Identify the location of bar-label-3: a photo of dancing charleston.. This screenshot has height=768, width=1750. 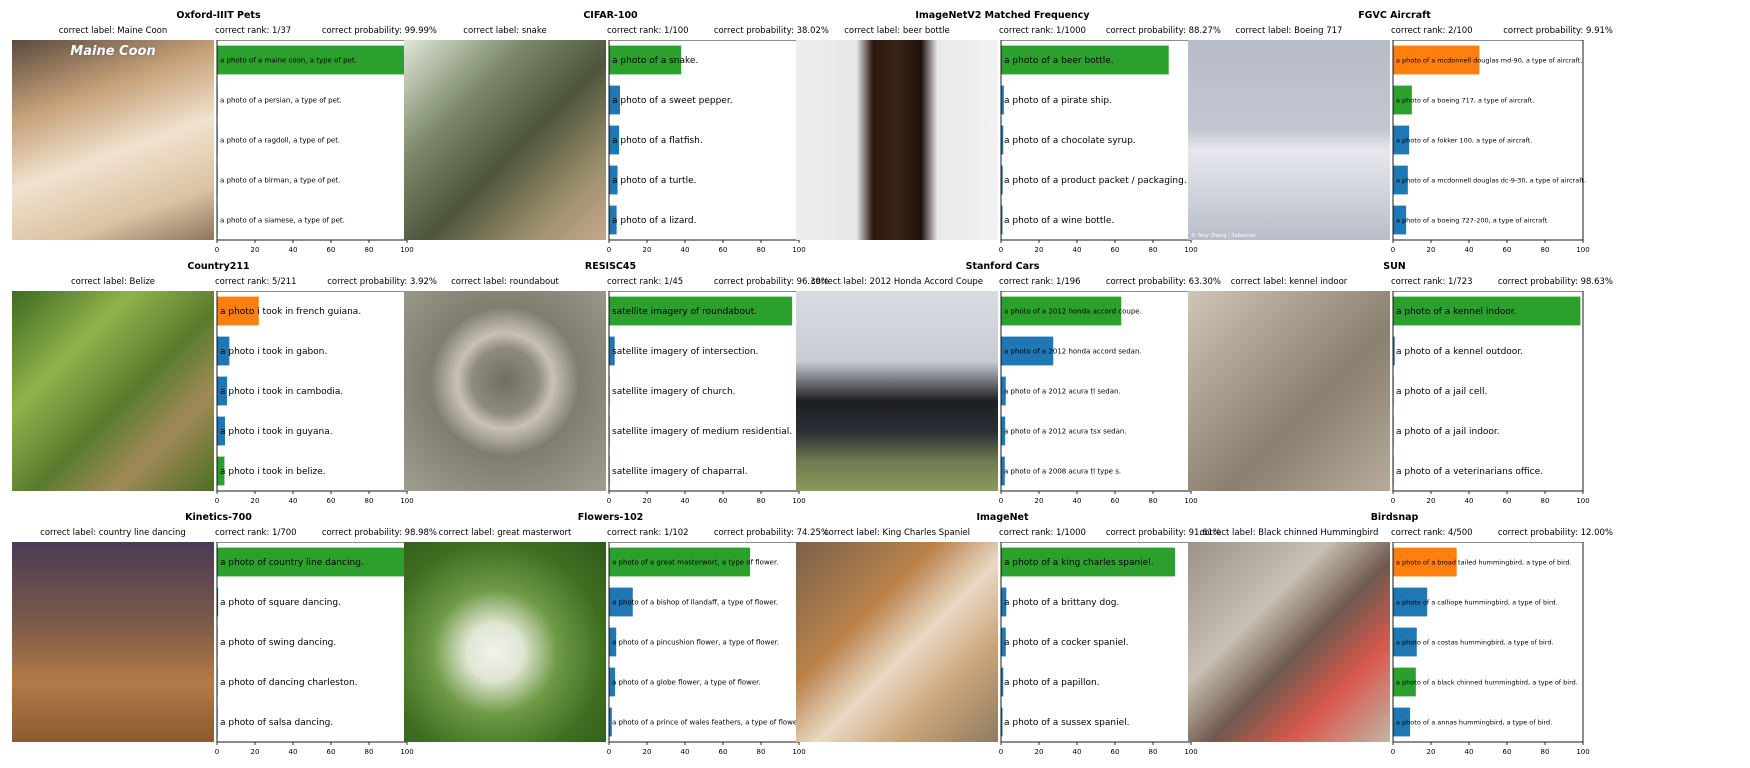
(289, 683).